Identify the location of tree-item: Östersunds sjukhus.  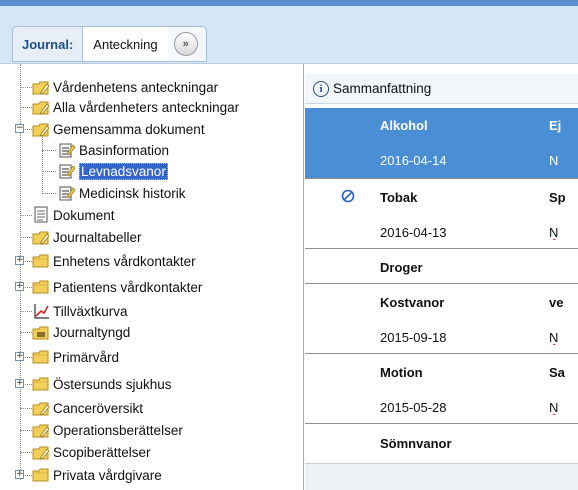
(102, 384).